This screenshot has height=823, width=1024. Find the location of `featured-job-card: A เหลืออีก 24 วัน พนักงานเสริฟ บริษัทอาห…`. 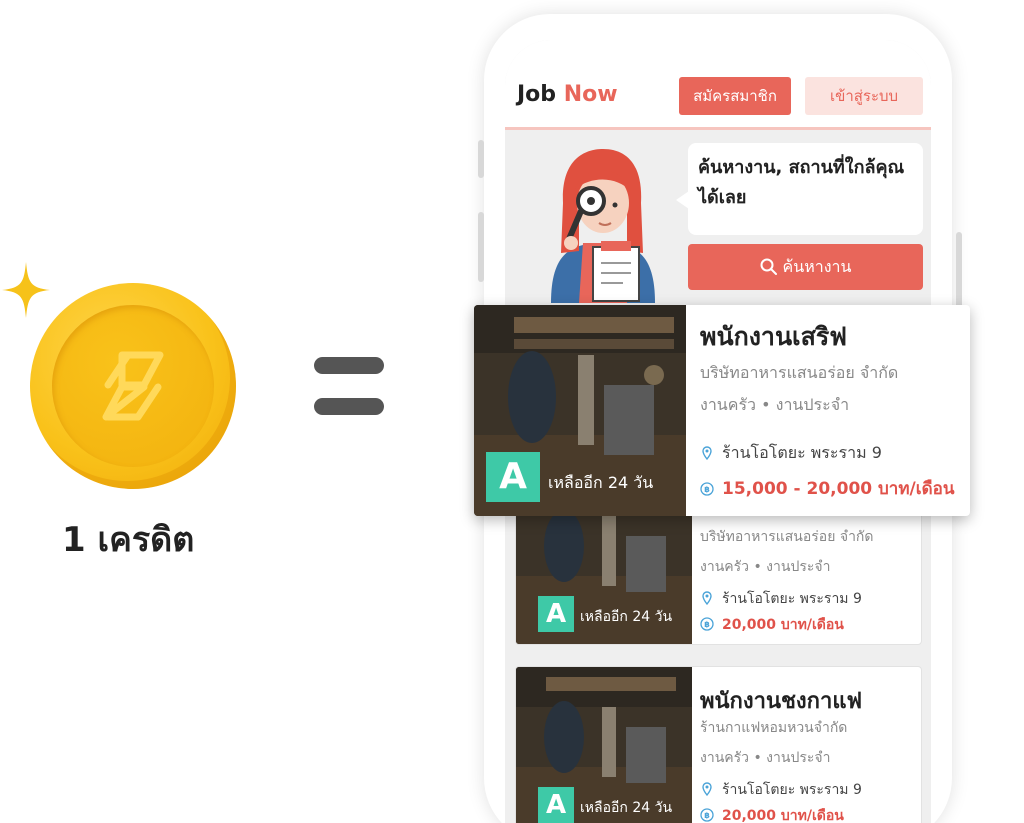

featured-job-card: A เหลืออีก 24 วัน พนักงานเสริฟ บริษัทอาห… is located at coordinates (722, 410).